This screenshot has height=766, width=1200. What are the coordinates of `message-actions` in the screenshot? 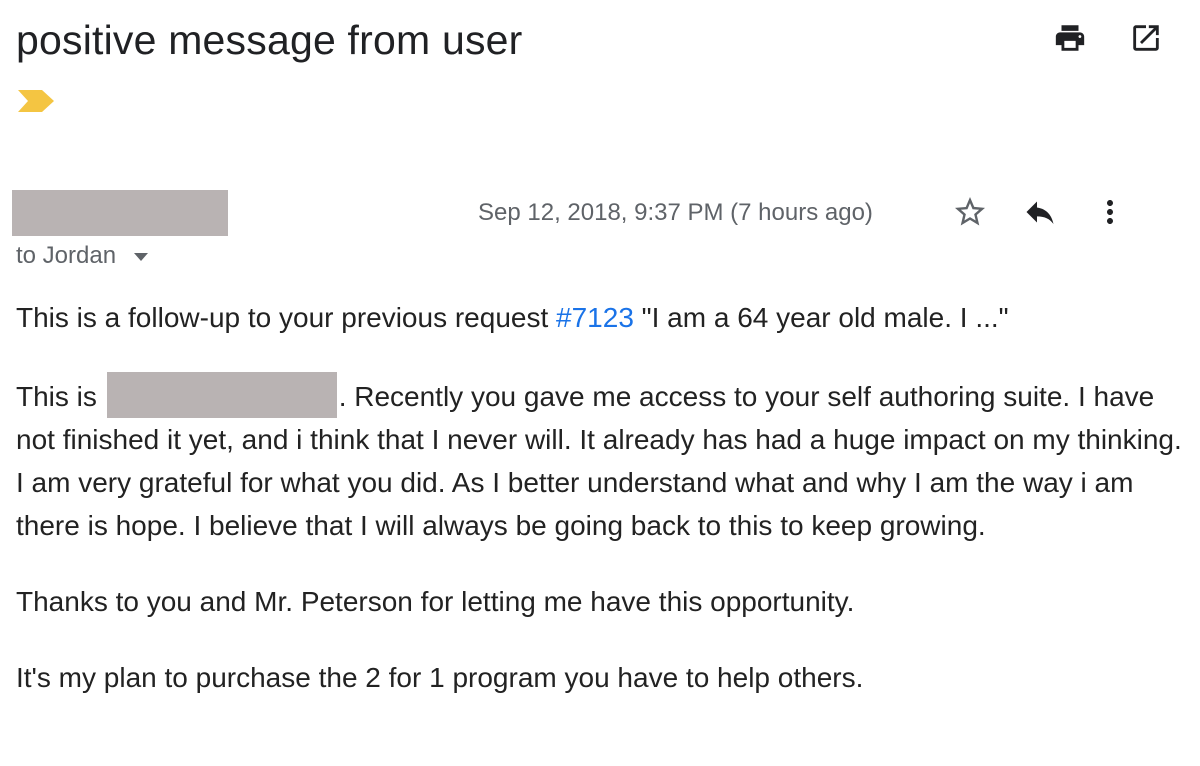 It's located at (1040, 212).